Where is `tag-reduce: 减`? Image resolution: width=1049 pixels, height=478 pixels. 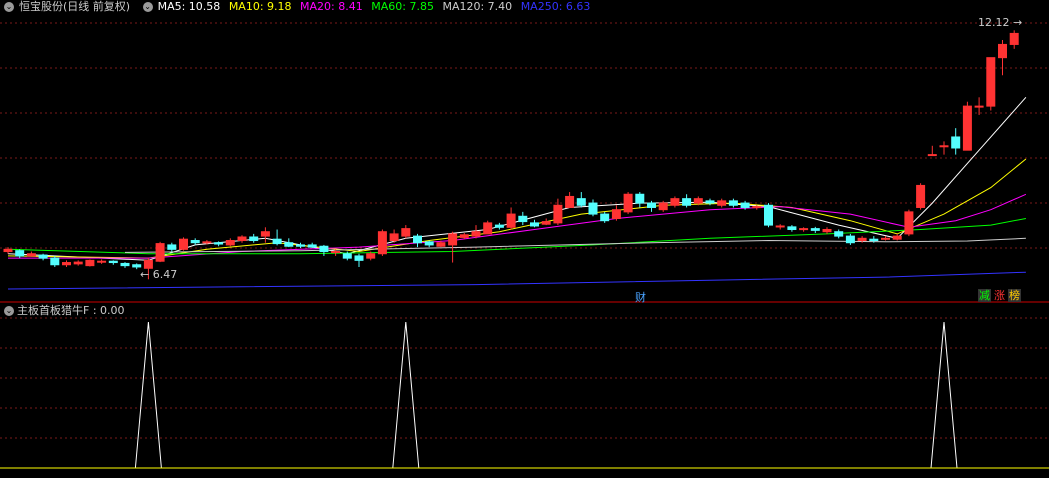 tag-reduce: 减 is located at coordinates (984, 295).